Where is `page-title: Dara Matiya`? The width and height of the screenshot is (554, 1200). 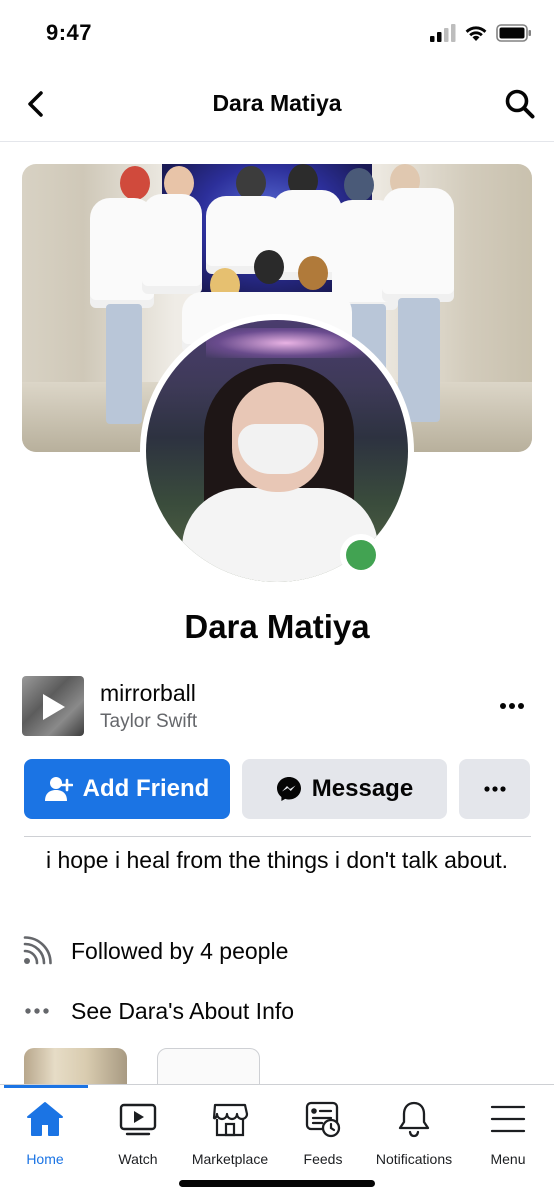
page-title: Dara Matiya is located at coordinates (277, 103).